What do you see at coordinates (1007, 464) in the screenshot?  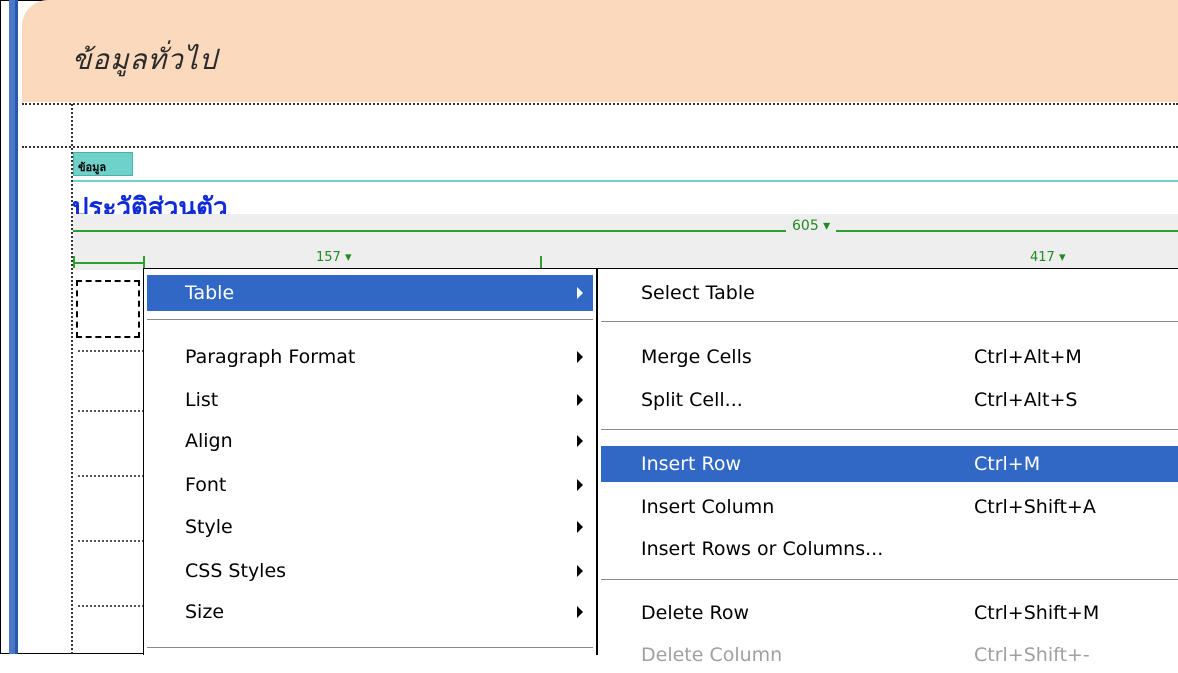 I see `menu-item-shortcut: Ctrl+M` at bounding box center [1007, 464].